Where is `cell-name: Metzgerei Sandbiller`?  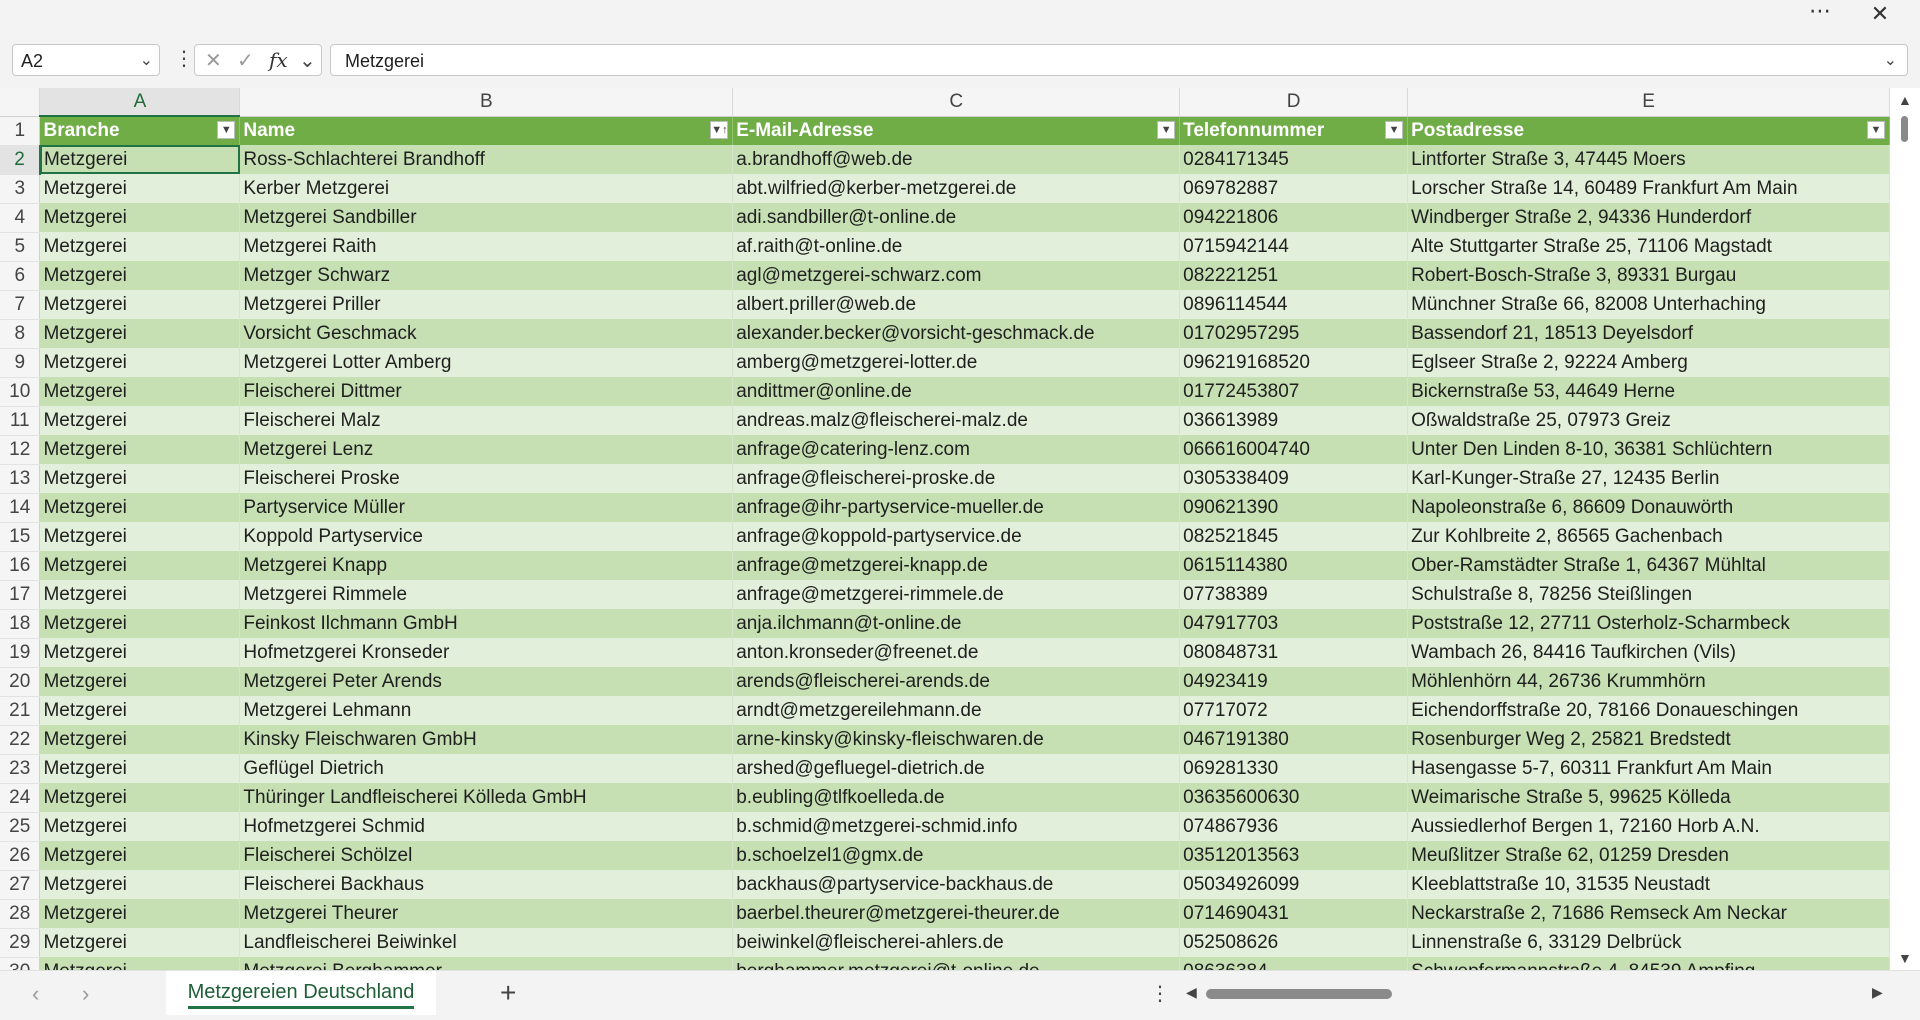
cell-name: Metzgerei Sandbiller is located at coordinates (486, 217).